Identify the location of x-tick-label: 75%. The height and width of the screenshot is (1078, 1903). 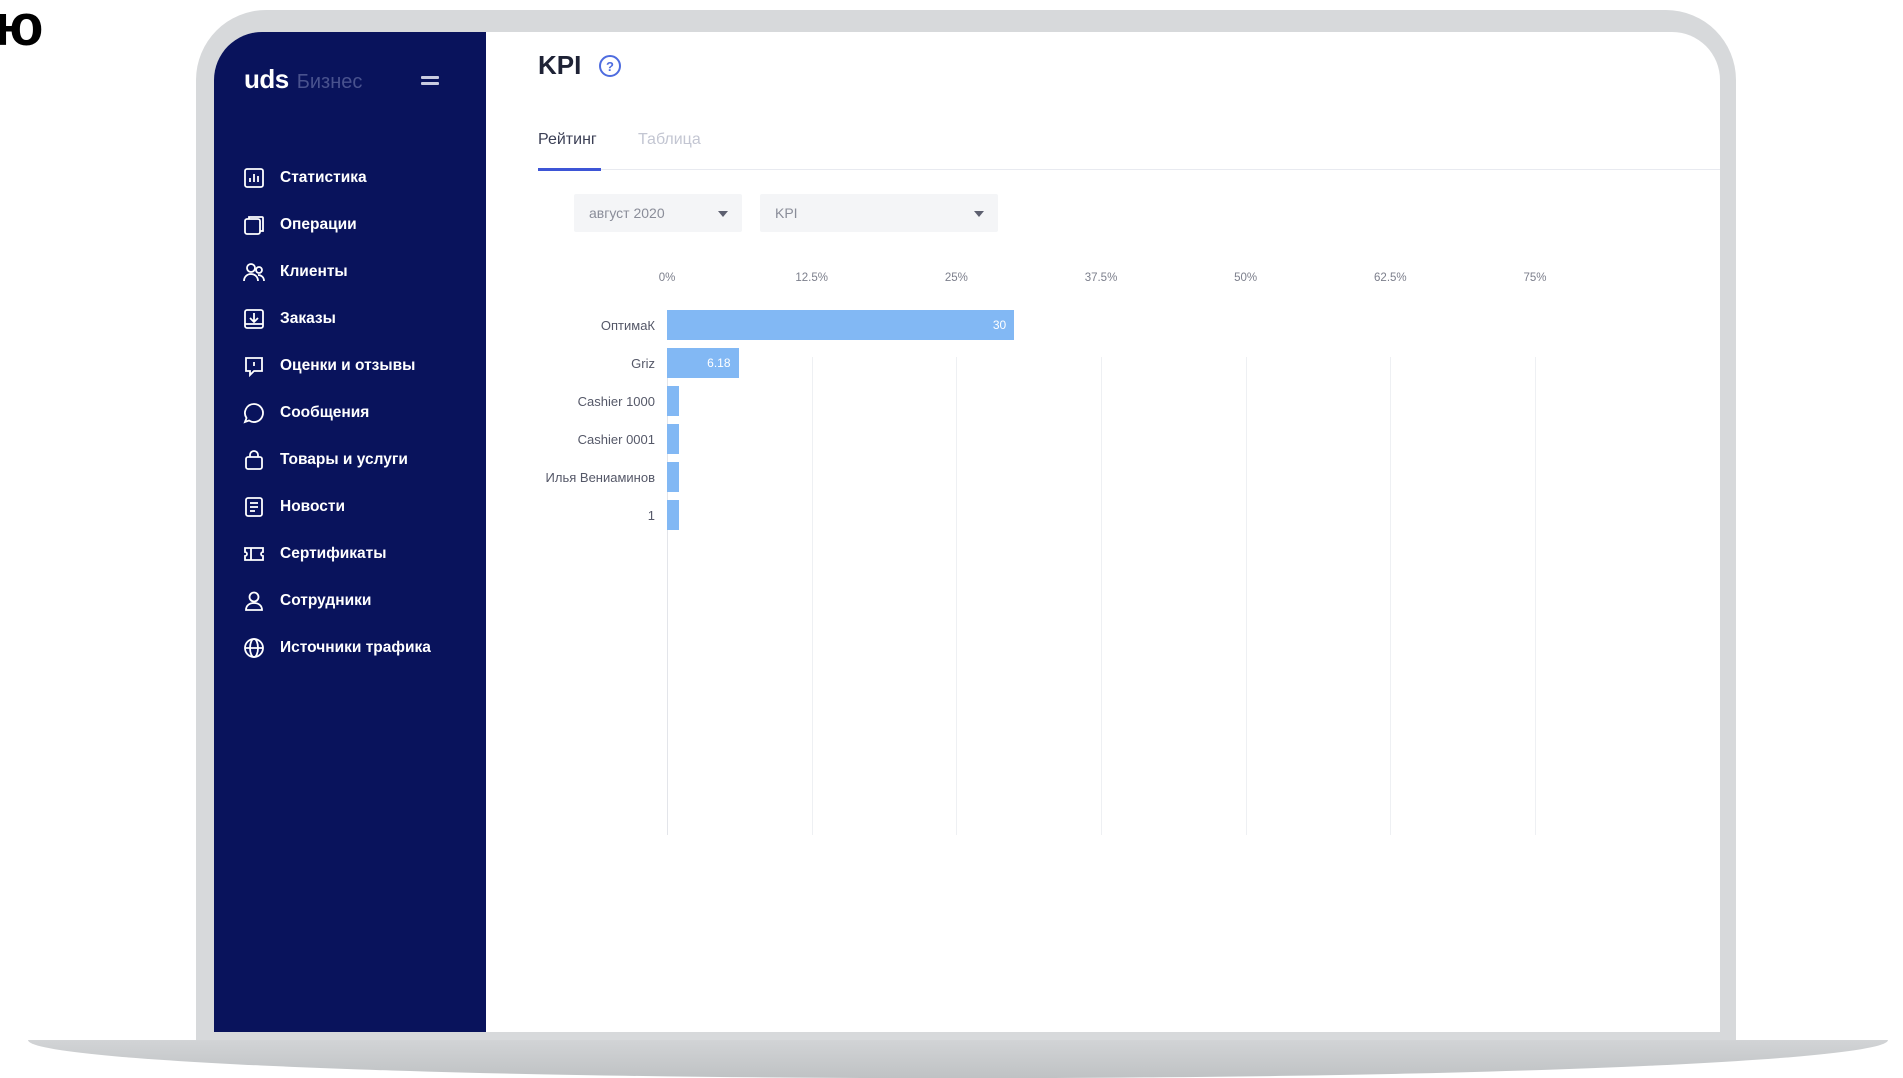
(1535, 278).